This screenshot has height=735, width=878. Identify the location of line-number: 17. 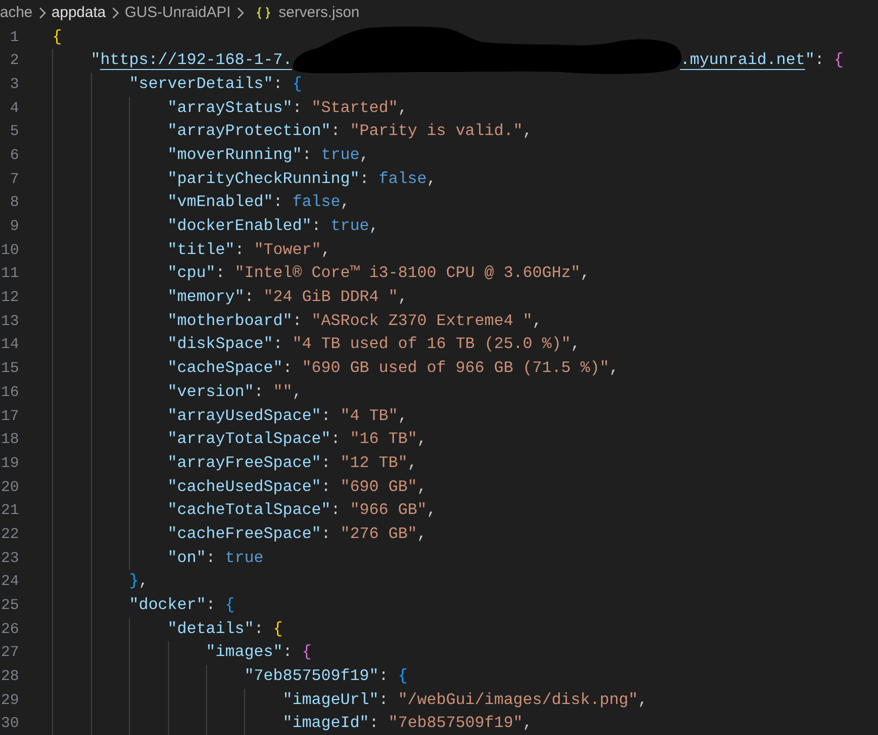
(9, 416).